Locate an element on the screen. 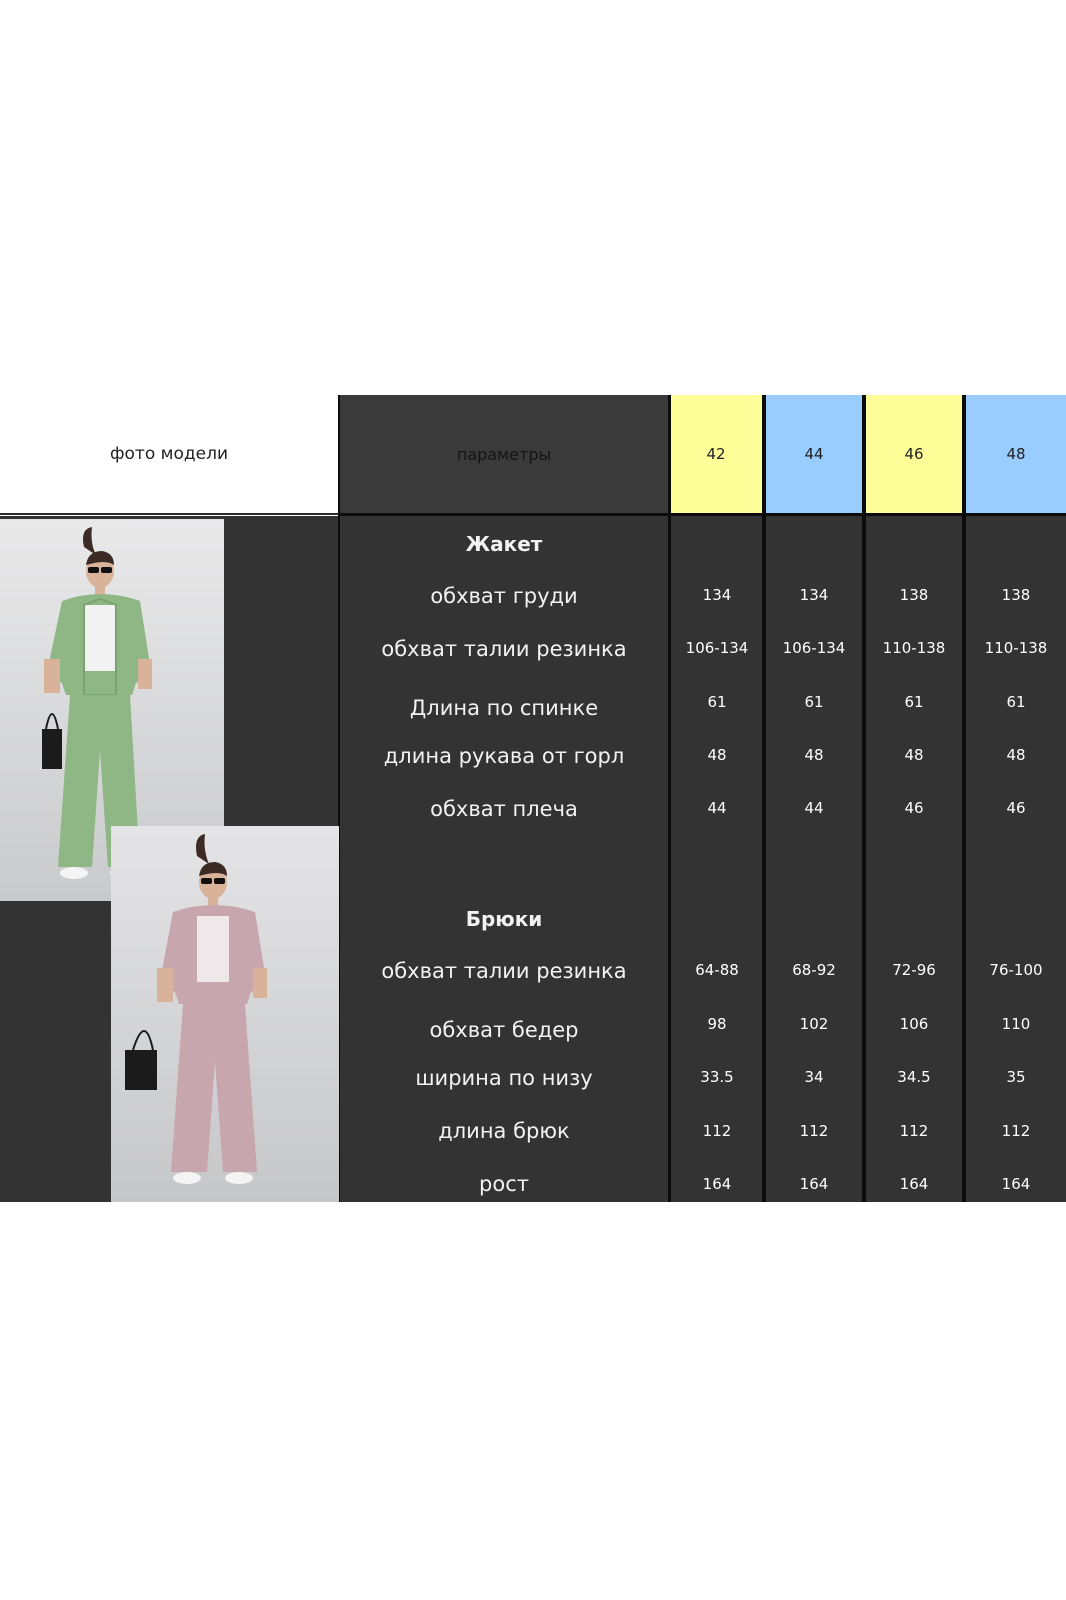 The width and height of the screenshot is (1066, 1600). param-label: обхват бедер is located at coordinates (504, 1030).